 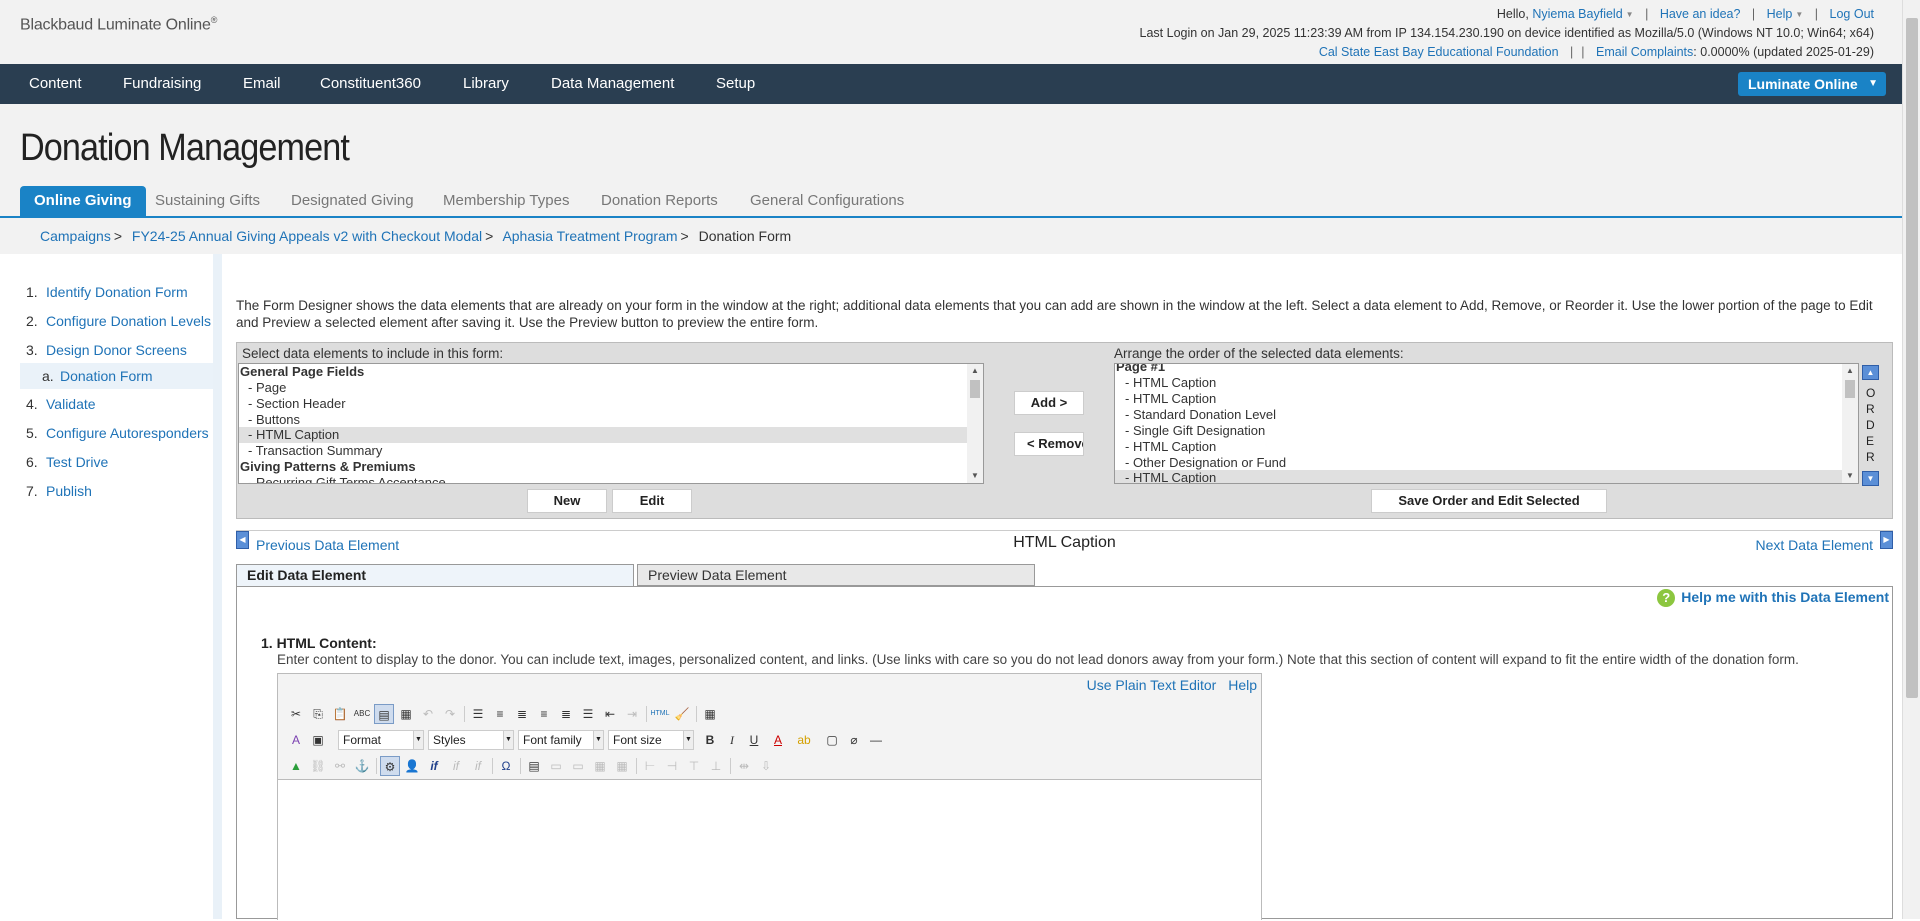 What do you see at coordinates (262, 84) in the screenshot?
I see `nav-email: Email` at bounding box center [262, 84].